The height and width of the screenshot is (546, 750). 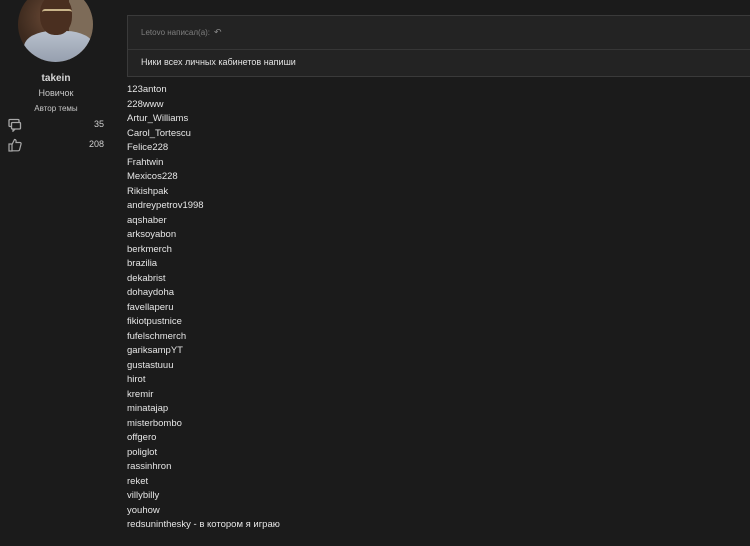 I want to click on list-item: 228www, so click(x=145, y=104).